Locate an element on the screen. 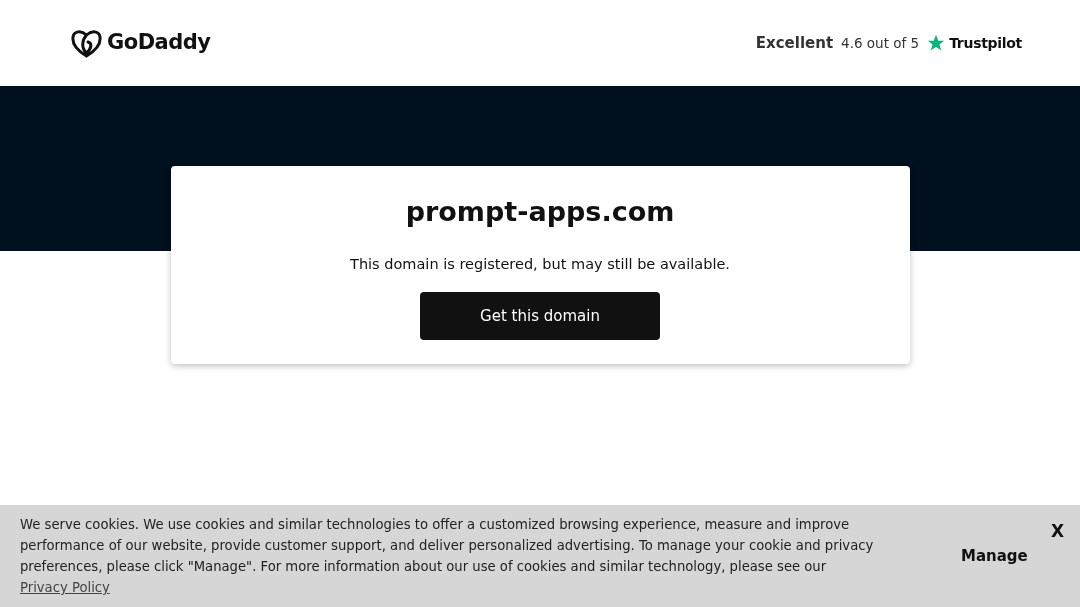 Image resolution: width=1080 pixels, height=607 pixels. get-domain-button: Get this domain is located at coordinates (540, 316).